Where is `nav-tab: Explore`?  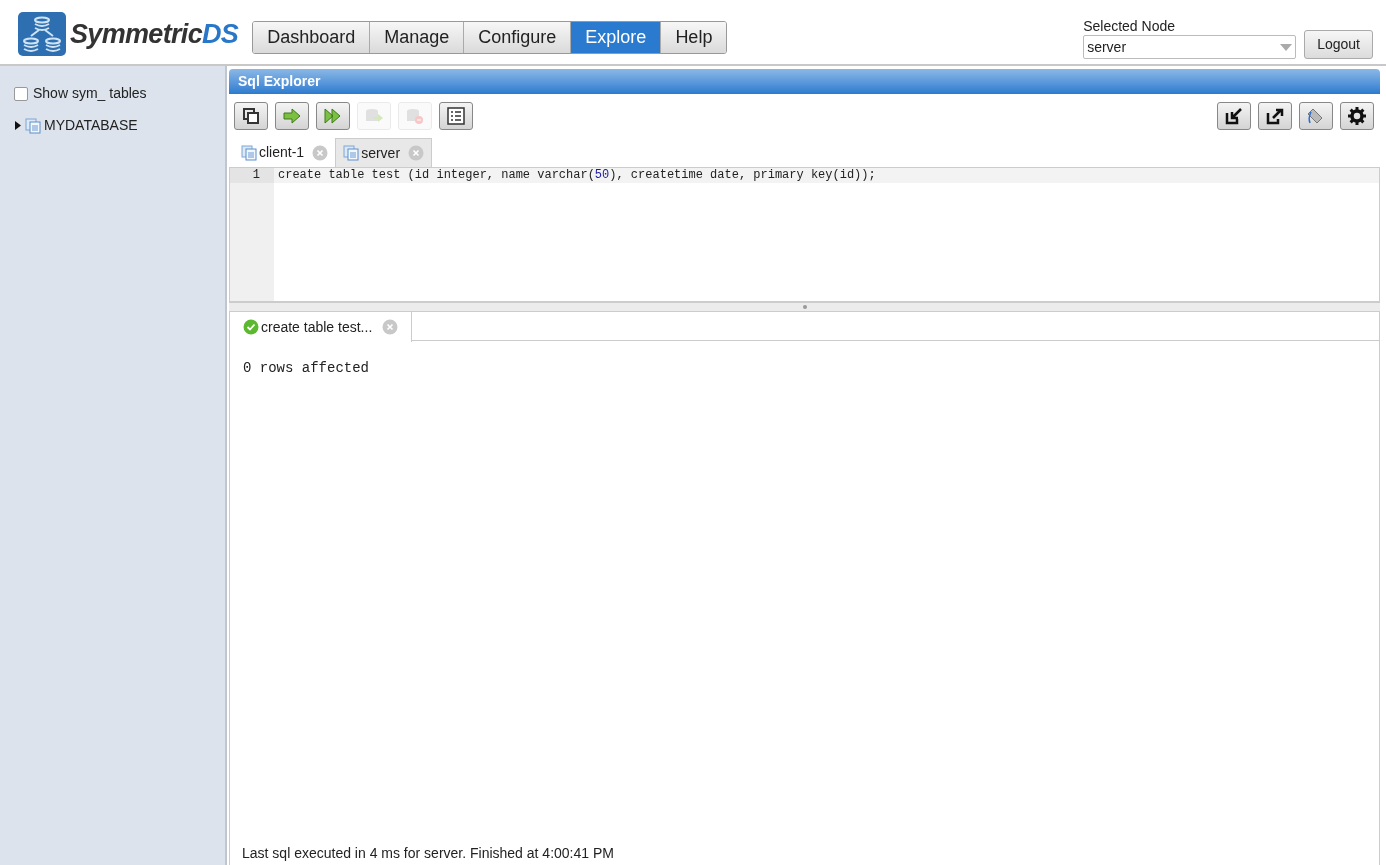 nav-tab: Explore is located at coordinates (615, 37).